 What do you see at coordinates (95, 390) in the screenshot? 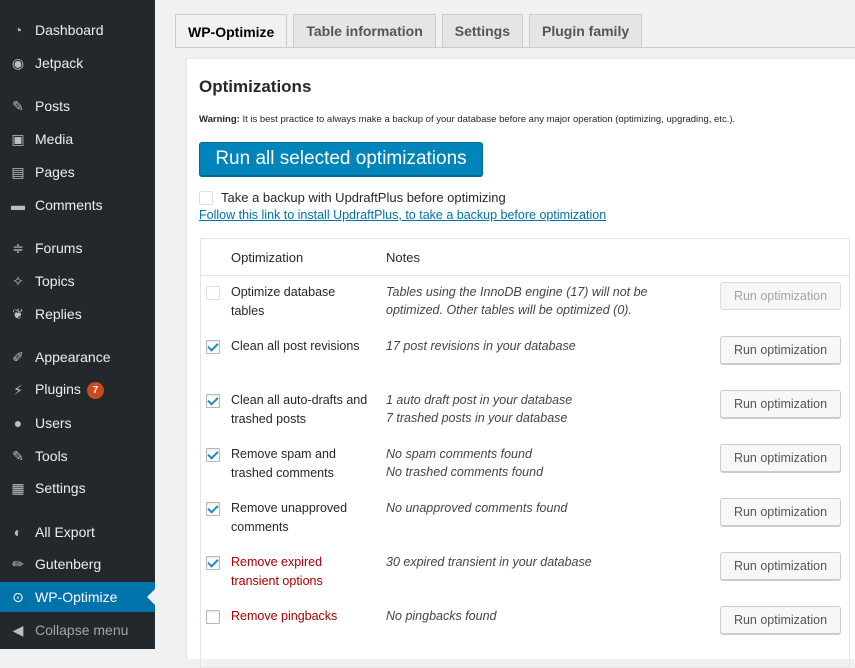
I see `update-count-badge: 7` at bounding box center [95, 390].